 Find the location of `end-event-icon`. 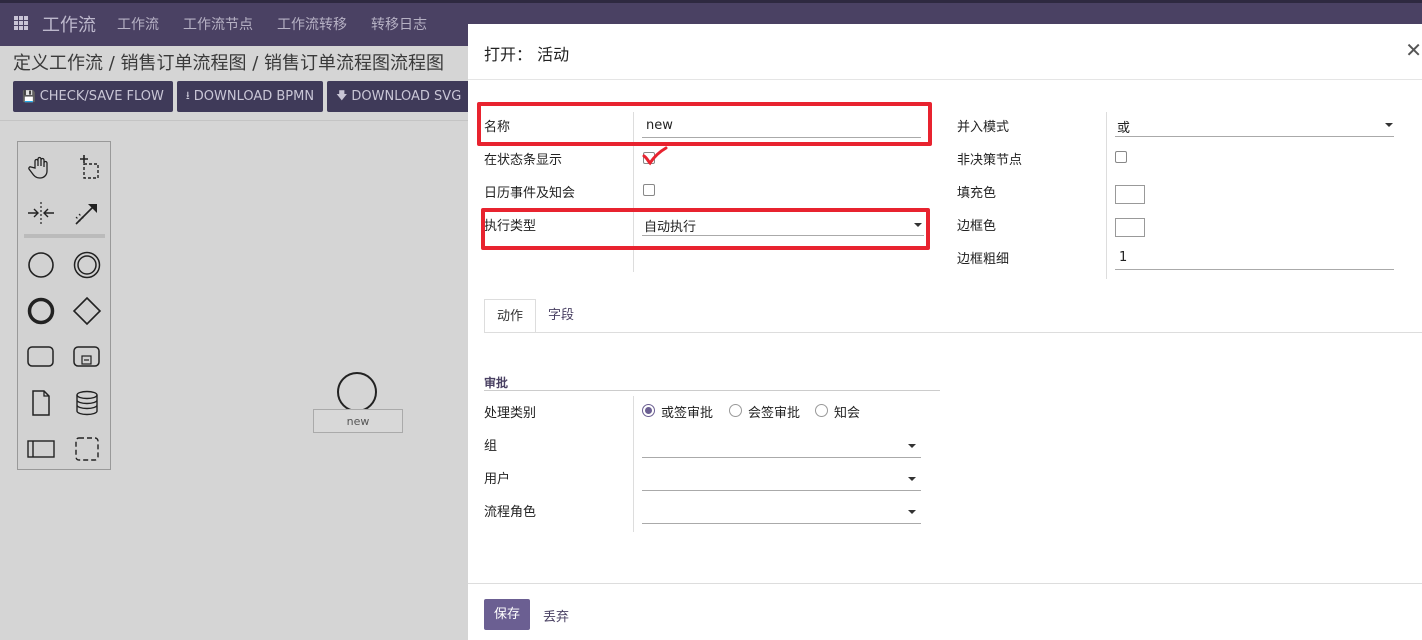

end-event-icon is located at coordinates (41, 311).